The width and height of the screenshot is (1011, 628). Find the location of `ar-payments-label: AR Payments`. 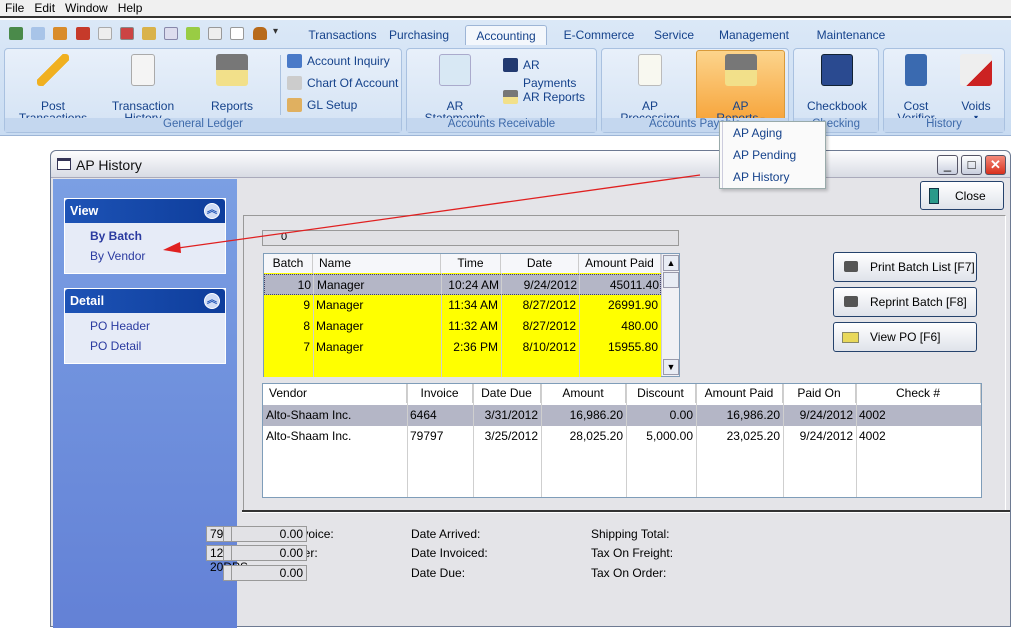

ar-payments-label: AR Payments is located at coordinates (550, 74).